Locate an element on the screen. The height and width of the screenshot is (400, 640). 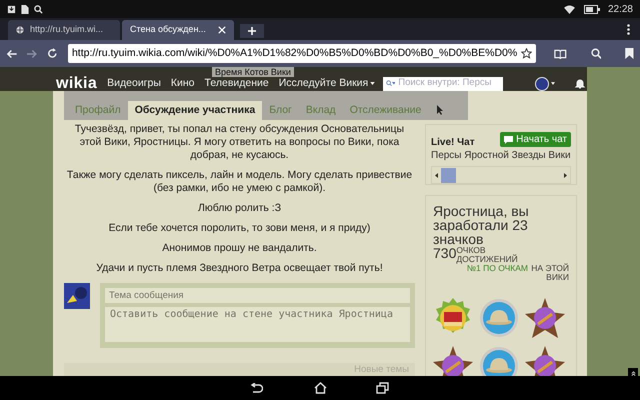
wikia-logo: wikia is located at coordinates (77, 84).